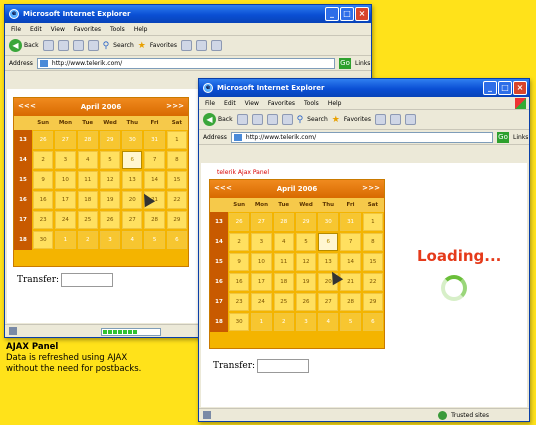  What do you see at coordinates (372, 262) in the screenshot?
I see `calendar-day: 15` at bounding box center [372, 262].